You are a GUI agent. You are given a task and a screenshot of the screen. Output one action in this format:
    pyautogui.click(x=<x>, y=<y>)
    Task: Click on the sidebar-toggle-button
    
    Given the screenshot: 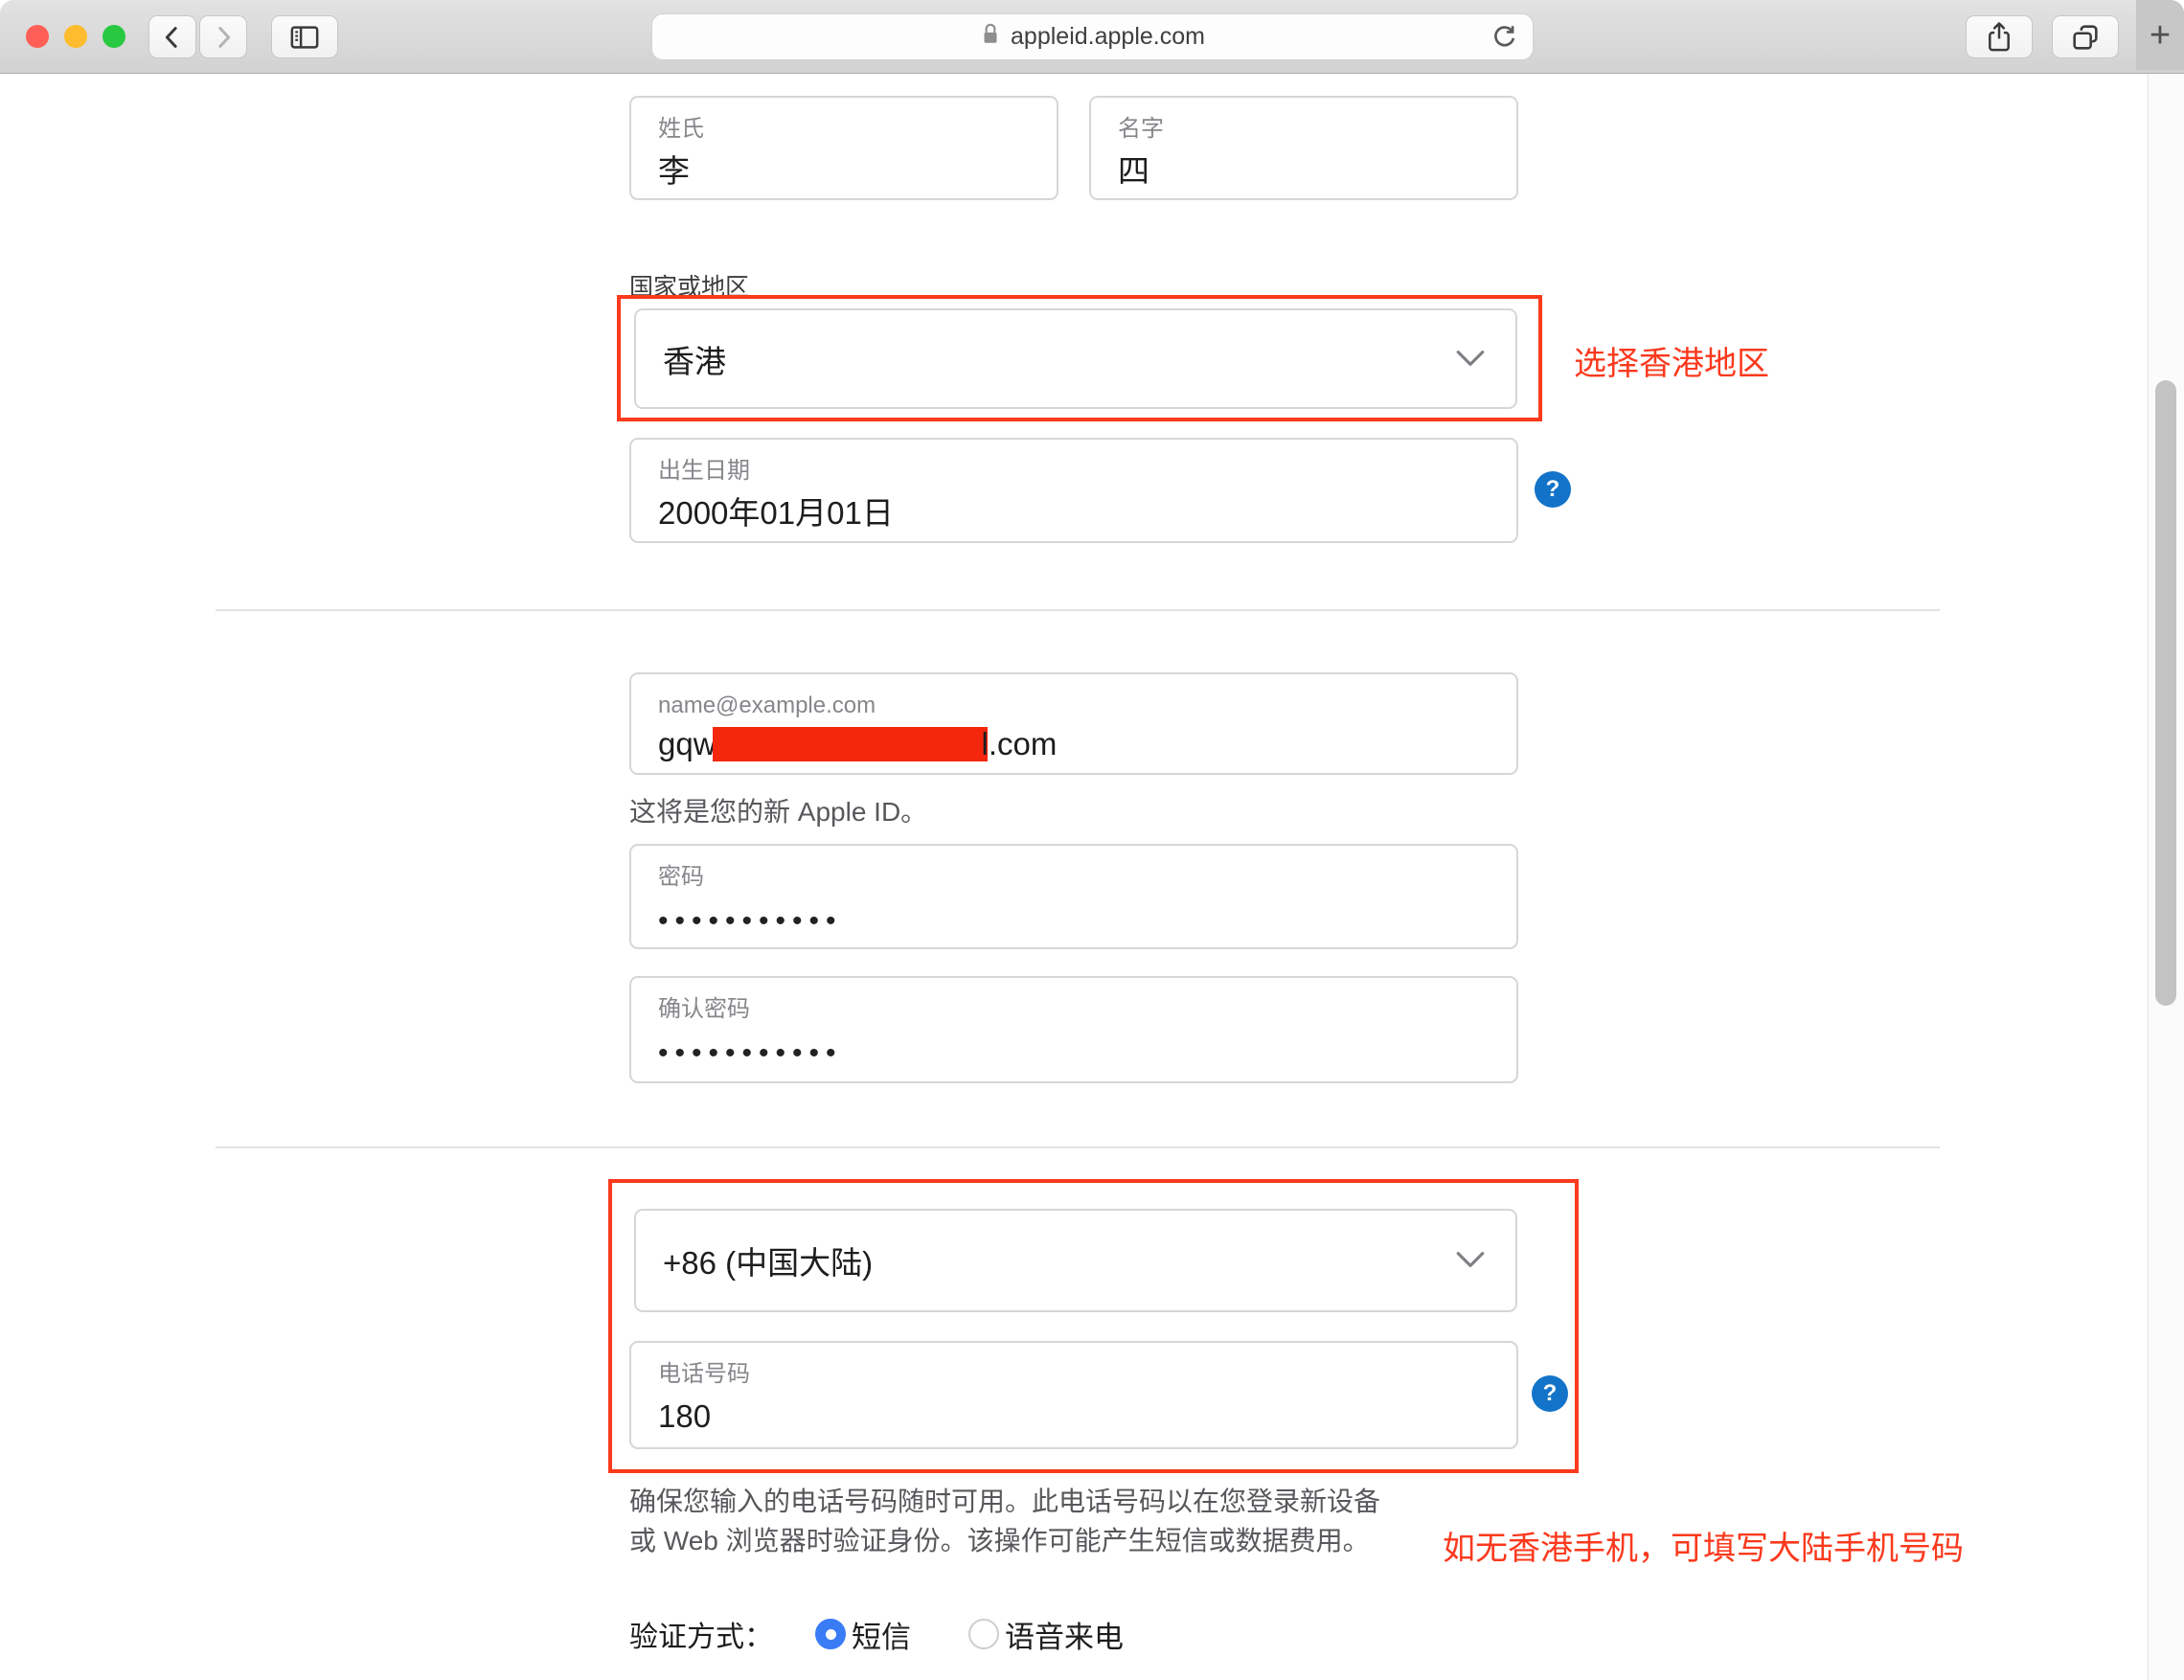 What is the action you would take?
    pyautogui.click(x=304, y=36)
    